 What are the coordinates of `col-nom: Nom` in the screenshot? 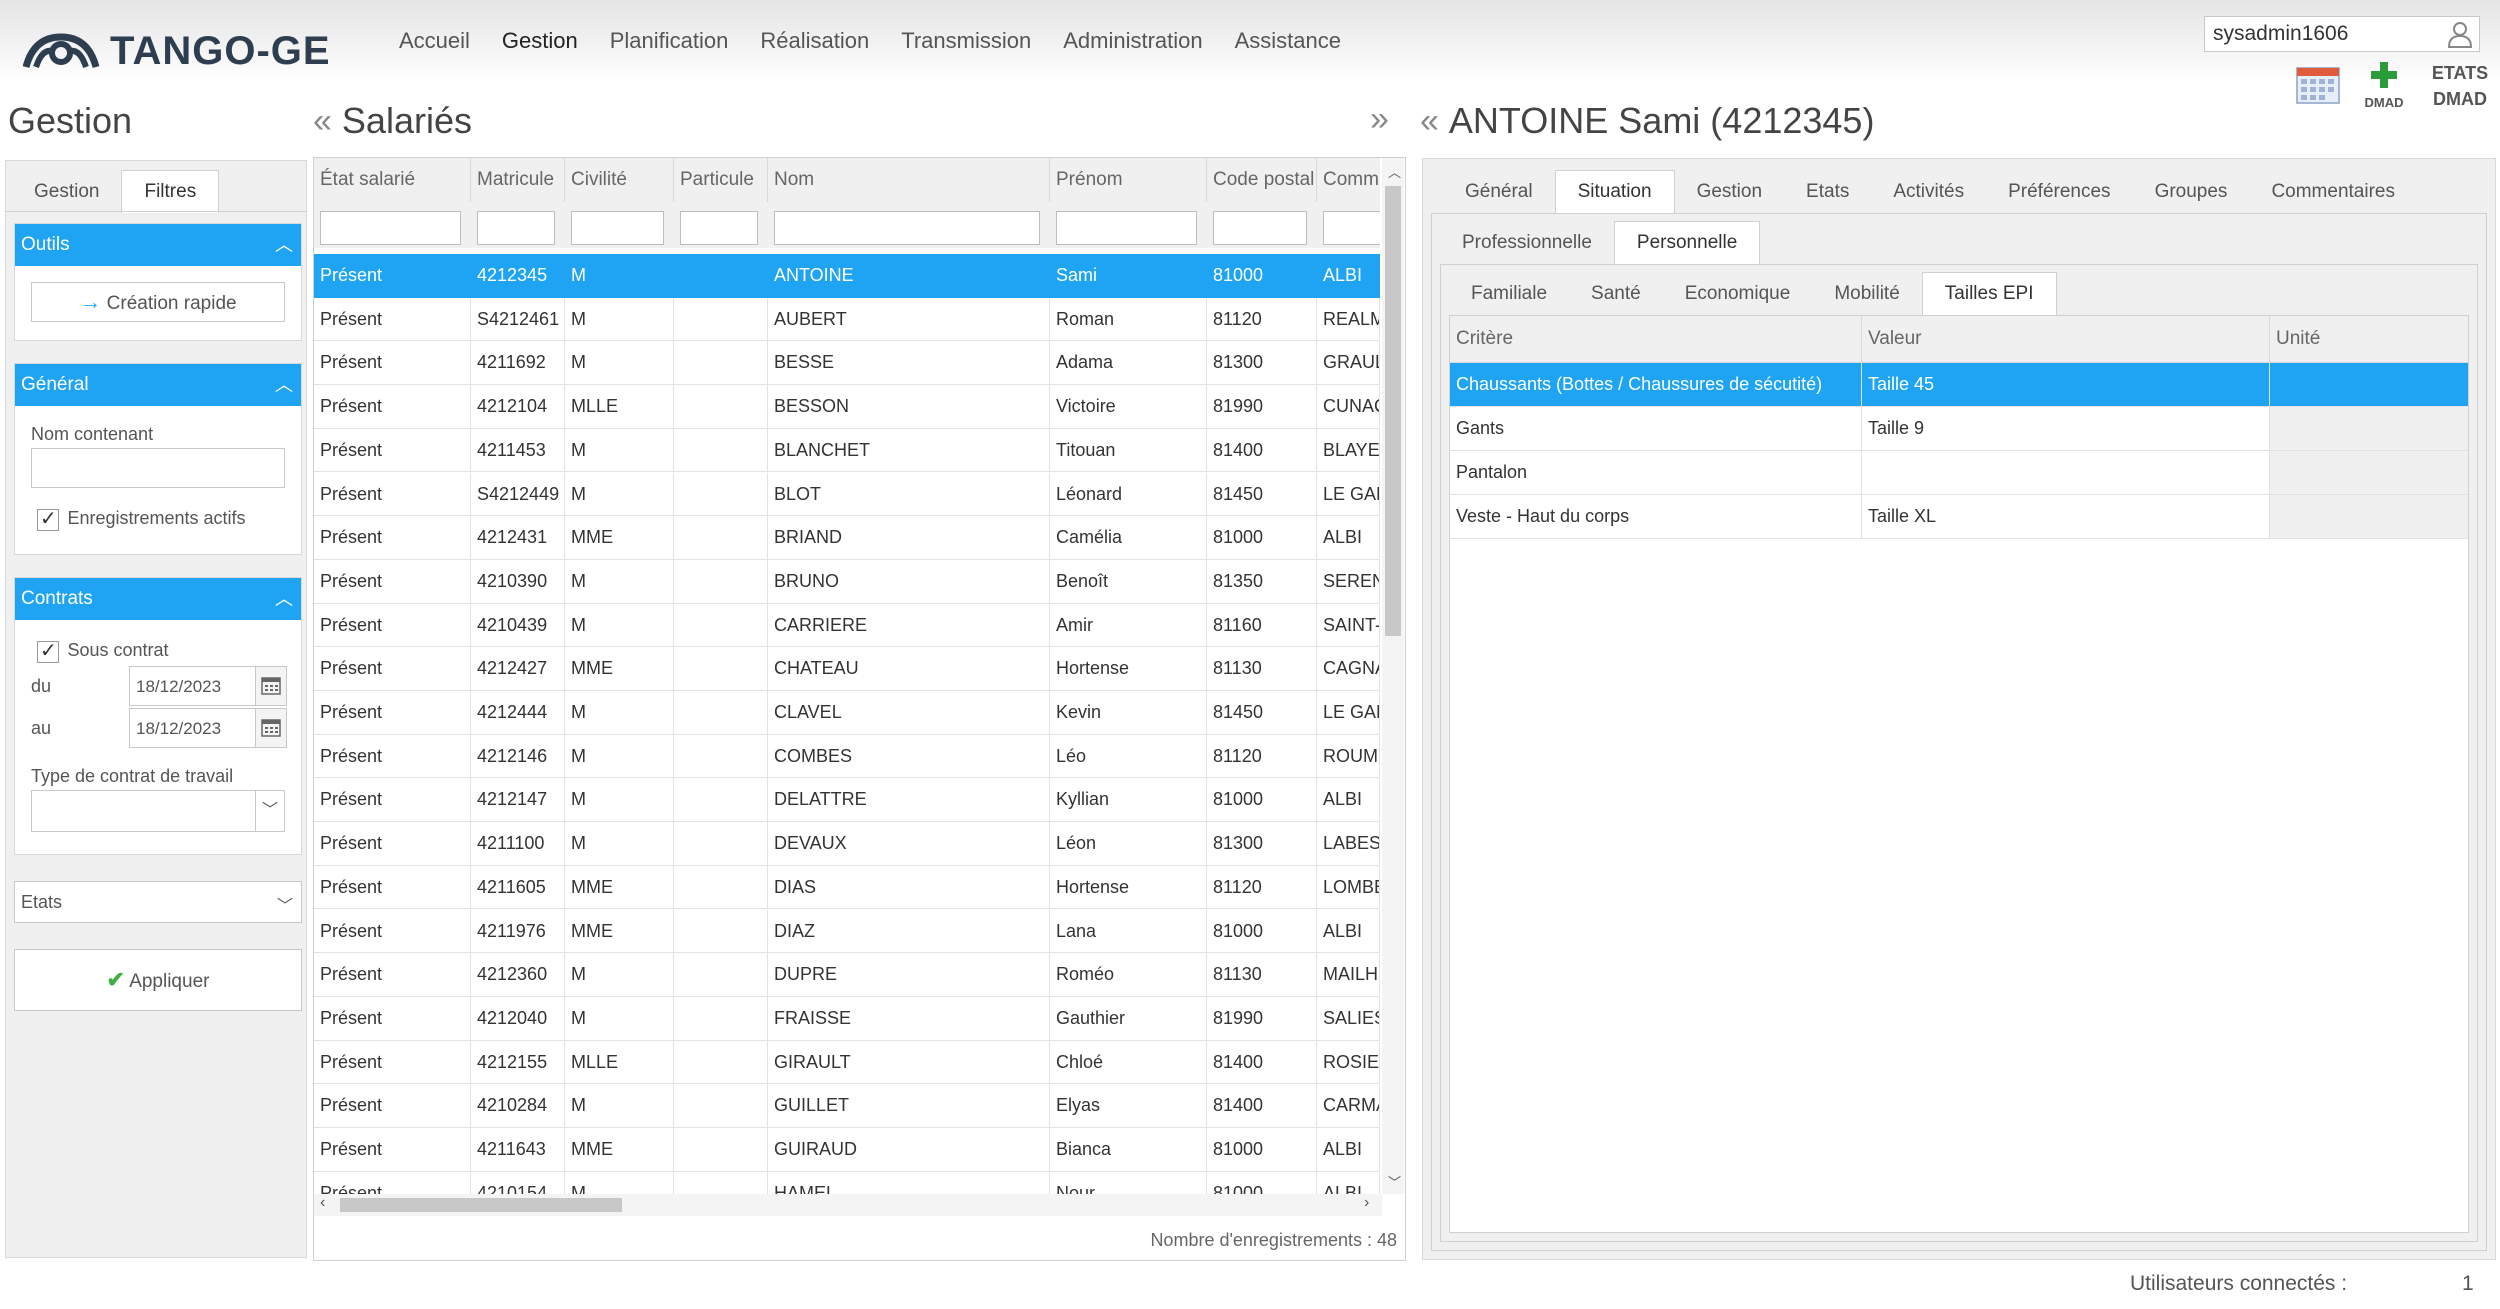 It's located at (909, 180).